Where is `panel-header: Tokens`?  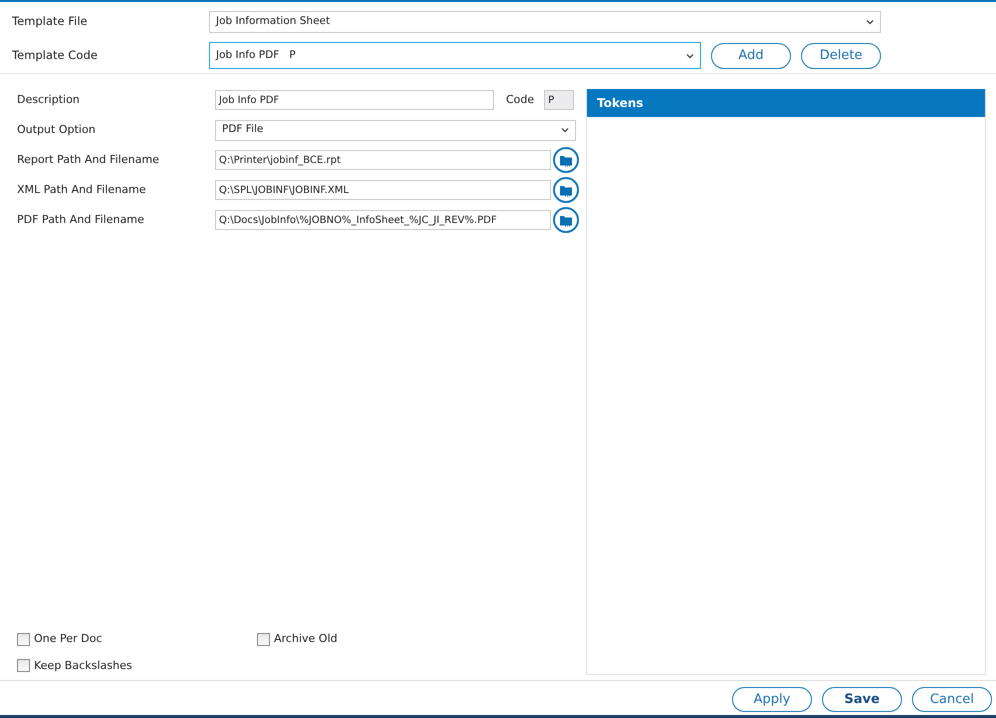 panel-header: Tokens is located at coordinates (786, 103).